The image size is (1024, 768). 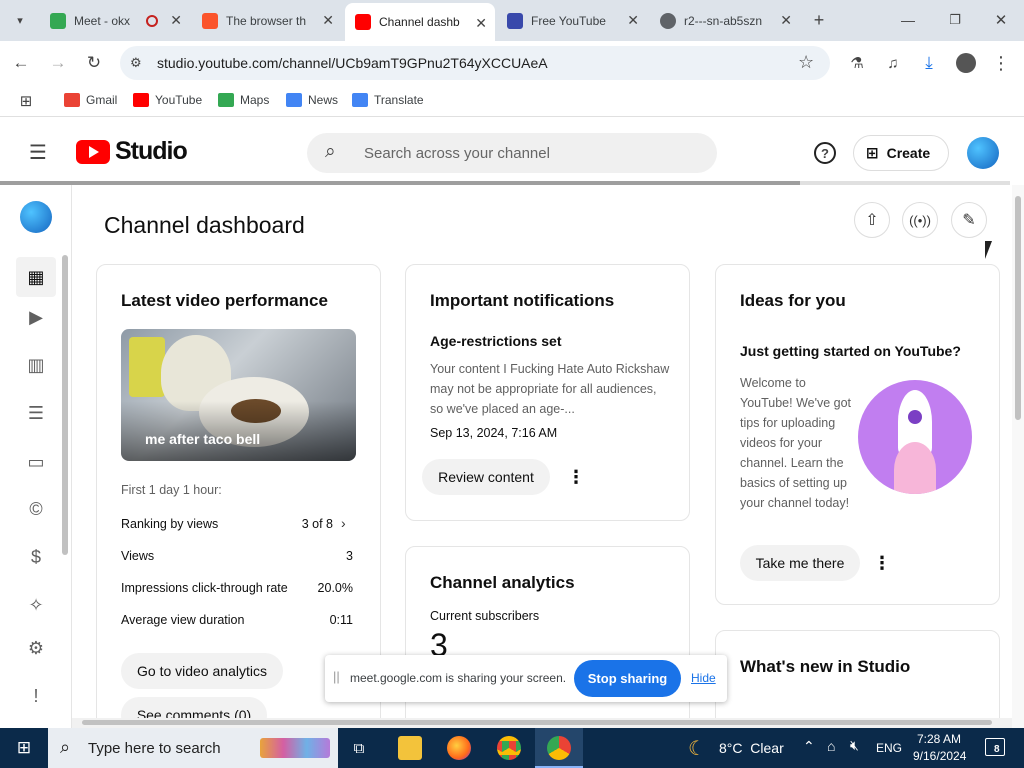 What do you see at coordinates (72, 100) in the screenshot?
I see `gmail-icon` at bounding box center [72, 100].